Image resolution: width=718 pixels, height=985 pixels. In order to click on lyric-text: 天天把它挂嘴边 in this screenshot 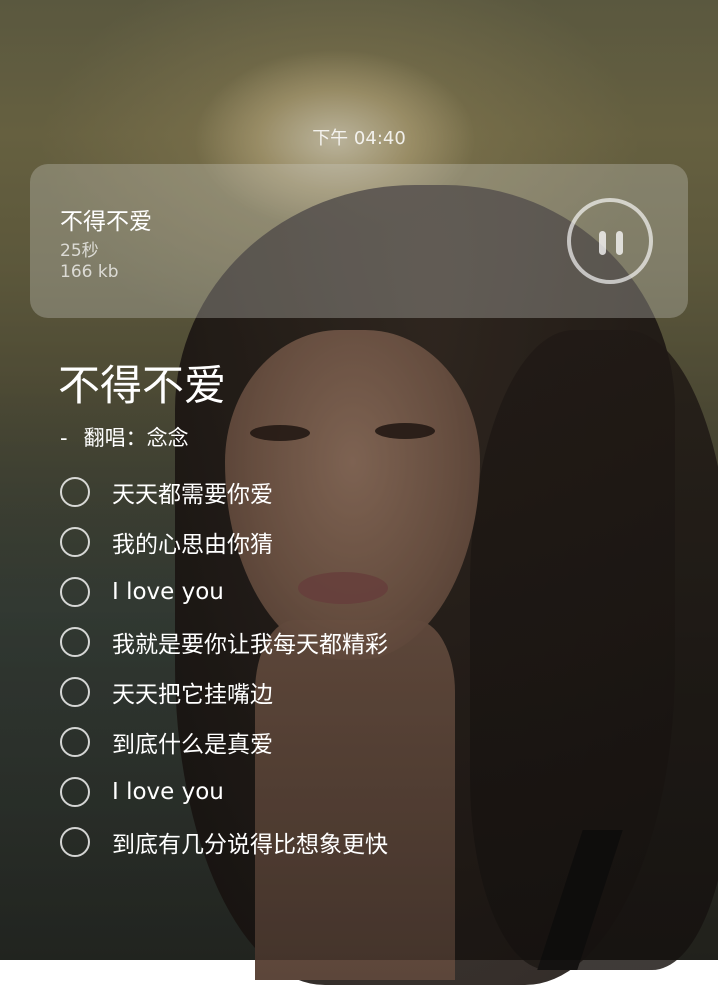, I will do `click(192, 695)`.